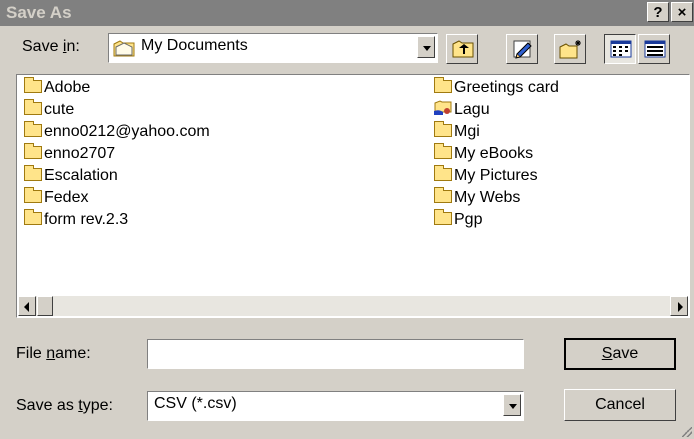 This screenshot has height=439, width=694. What do you see at coordinates (682, 12) in the screenshot?
I see `close-button: ×` at bounding box center [682, 12].